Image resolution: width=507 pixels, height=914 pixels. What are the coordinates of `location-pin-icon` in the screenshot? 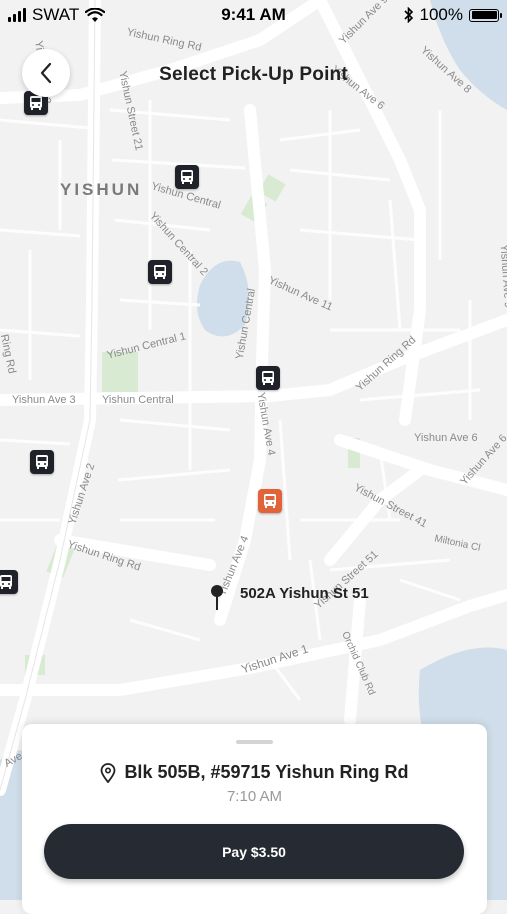 It's located at (108, 772).